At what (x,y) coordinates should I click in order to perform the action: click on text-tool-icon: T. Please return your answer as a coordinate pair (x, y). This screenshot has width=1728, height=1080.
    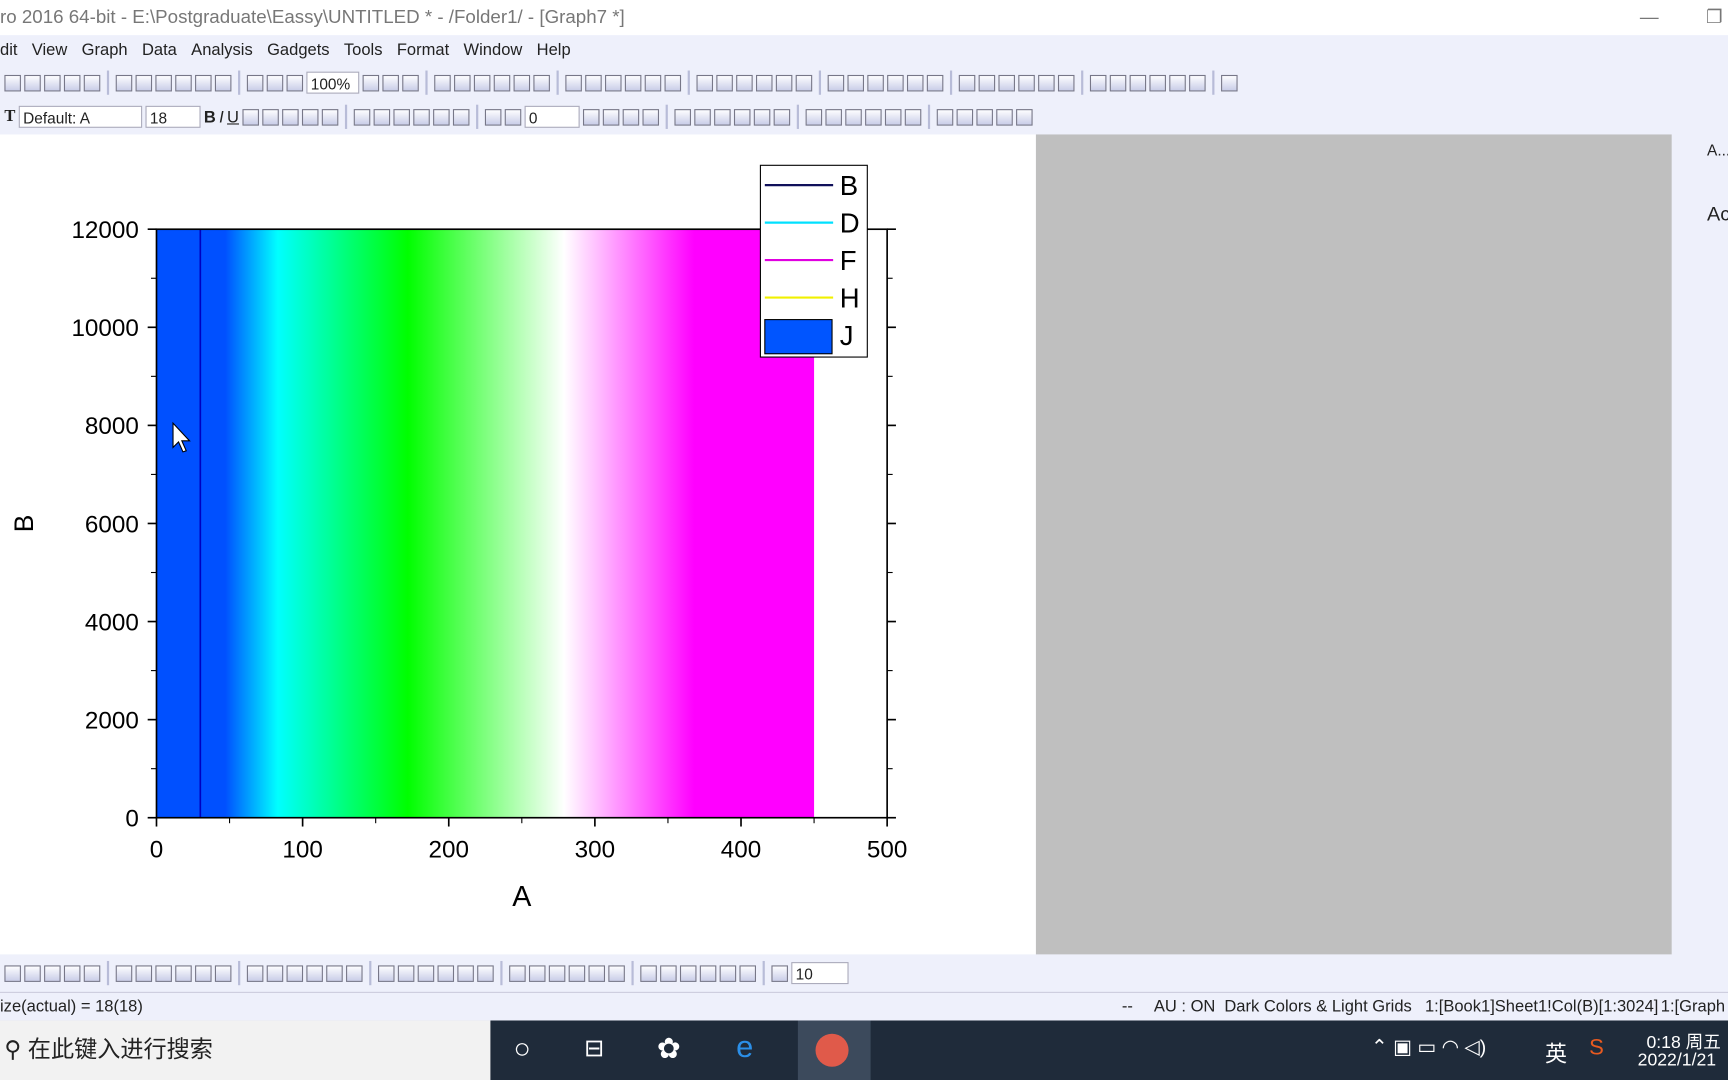
    Looking at the image, I should click on (9, 116).